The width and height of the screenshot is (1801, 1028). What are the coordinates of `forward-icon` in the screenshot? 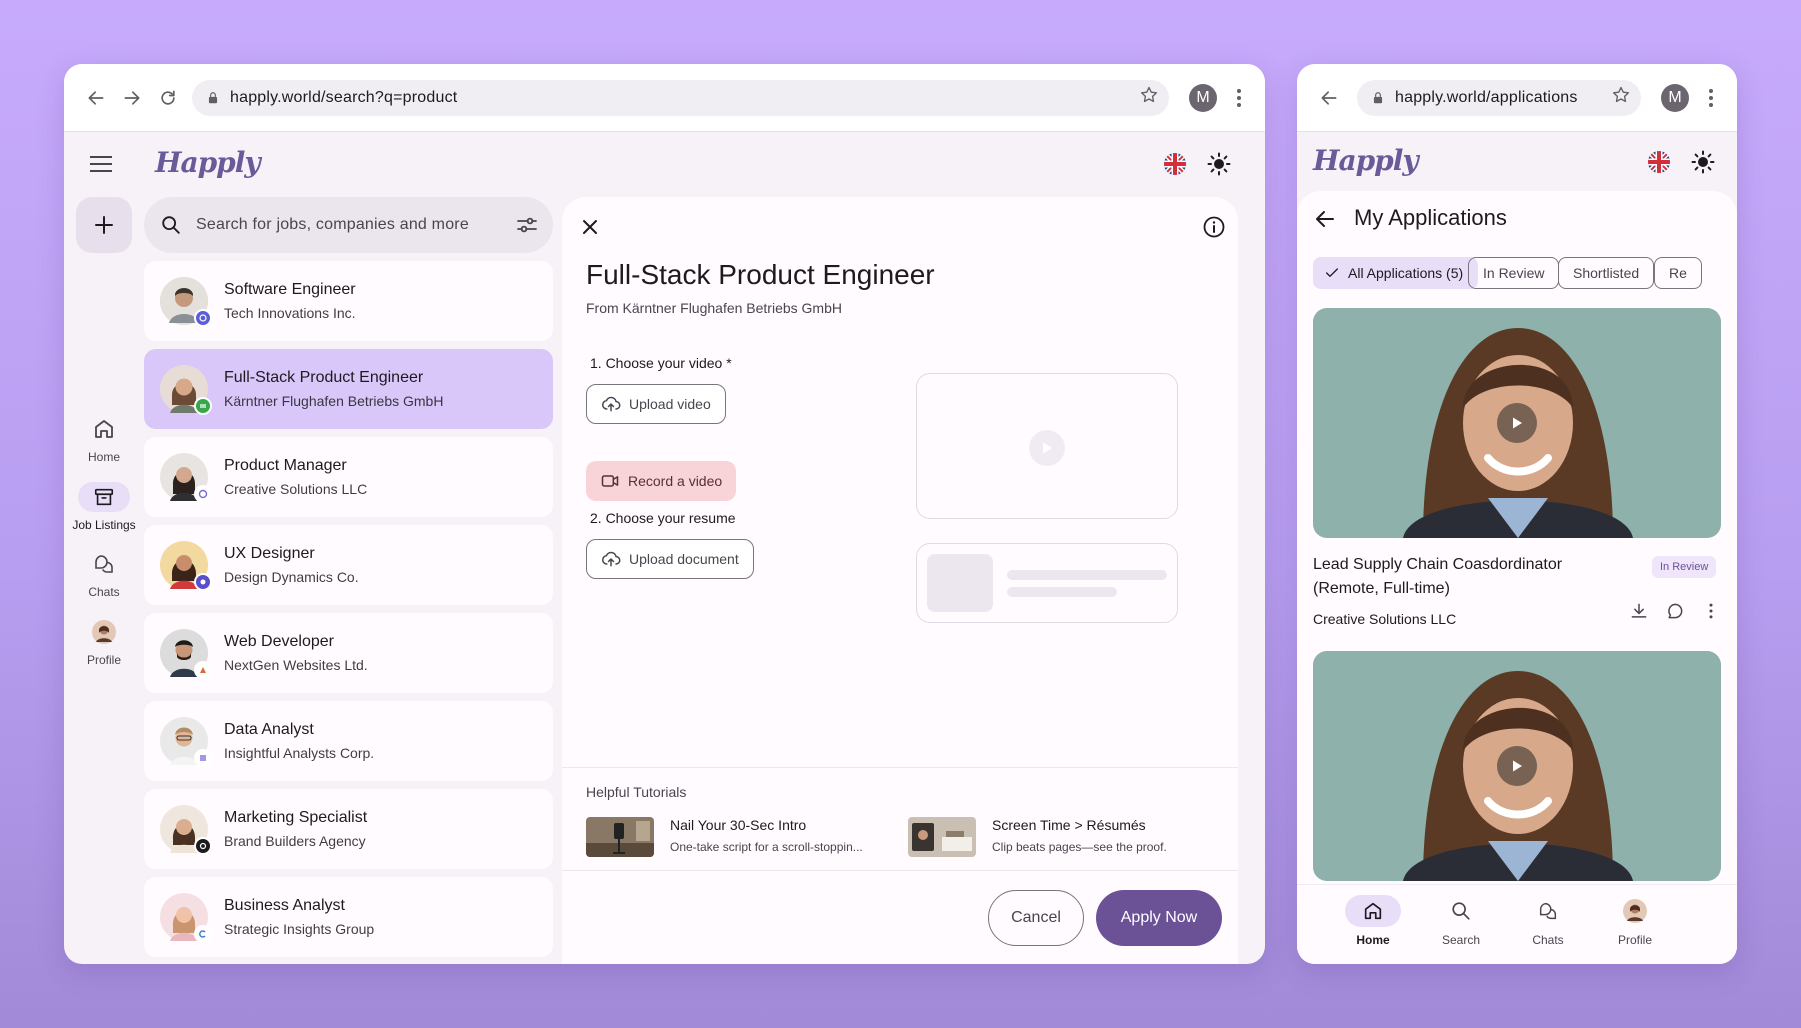 It's located at (132, 98).